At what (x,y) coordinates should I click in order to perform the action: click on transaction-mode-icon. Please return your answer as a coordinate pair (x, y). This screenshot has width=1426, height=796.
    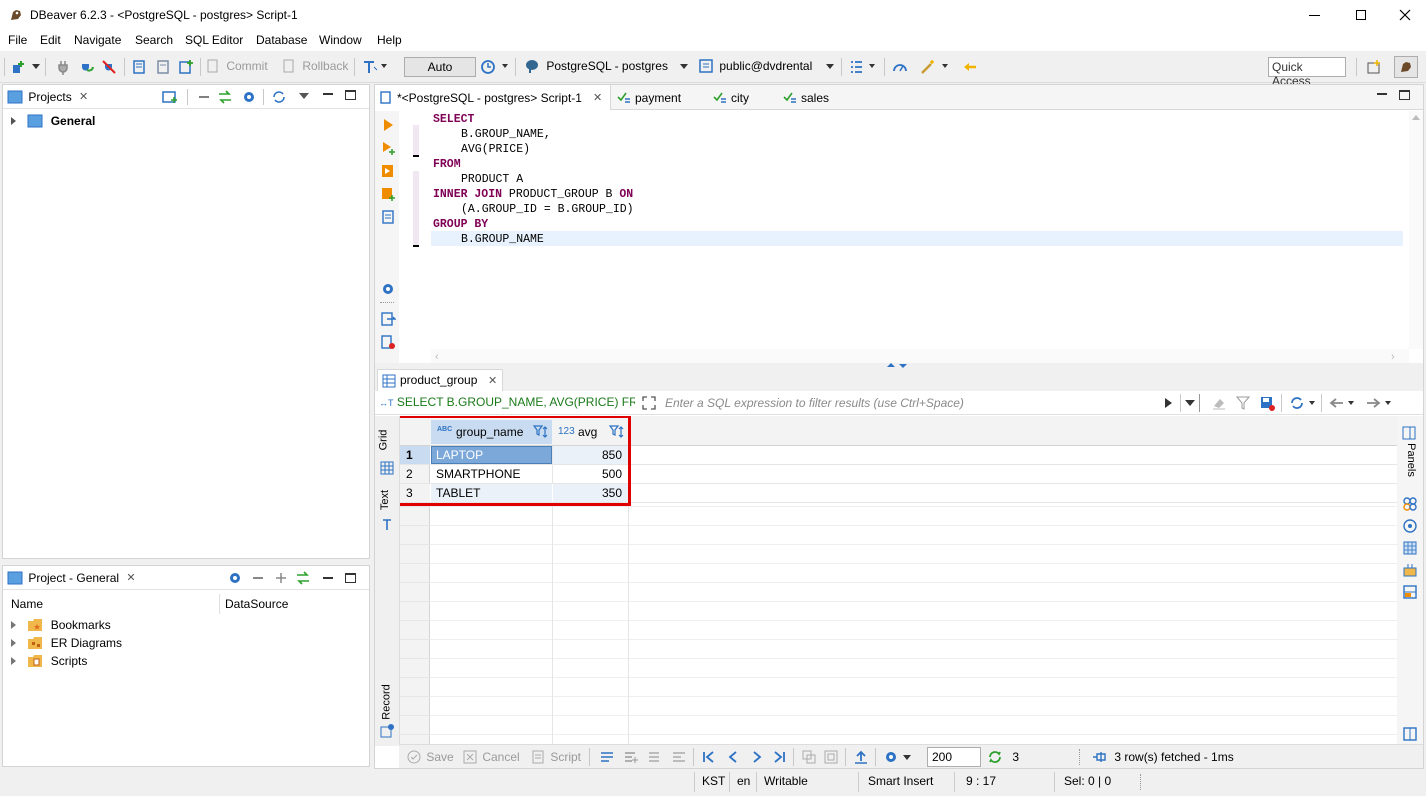
    Looking at the image, I should click on (370, 67).